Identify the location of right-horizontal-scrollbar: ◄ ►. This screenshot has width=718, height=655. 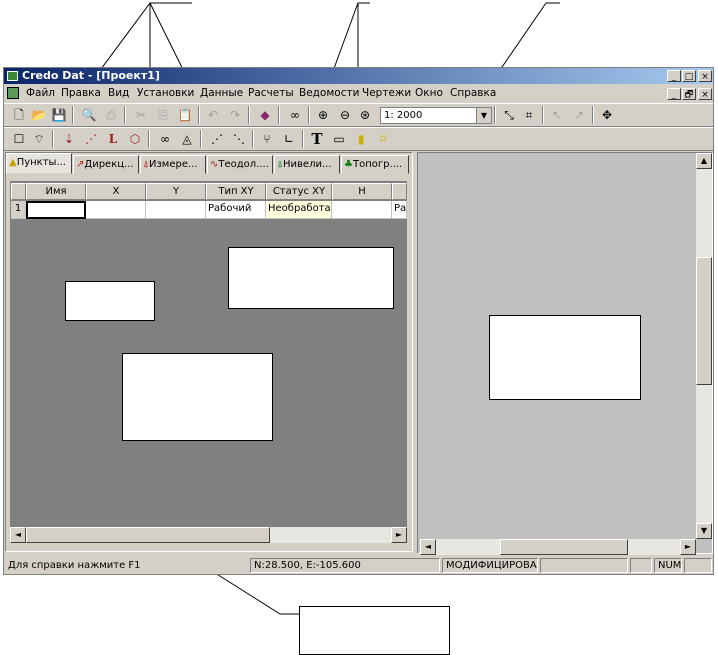
(558, 547).